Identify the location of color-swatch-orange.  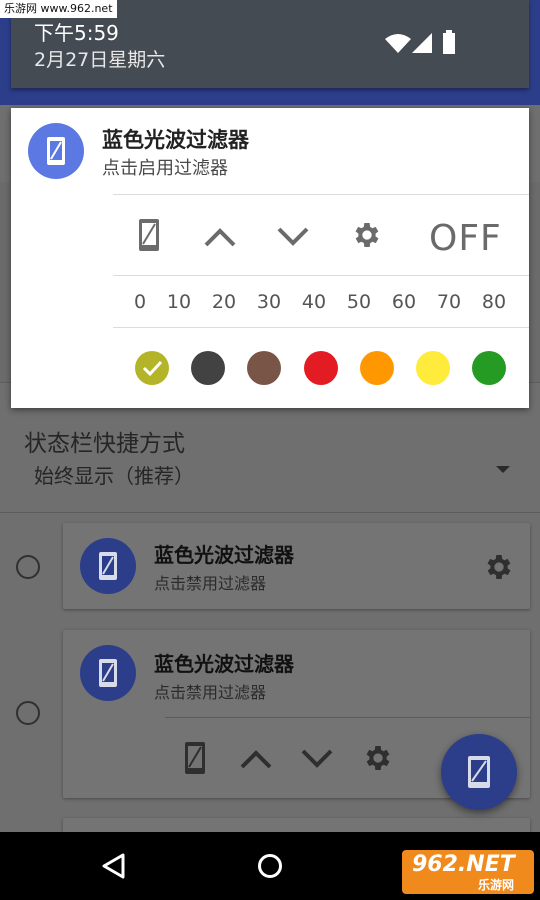
(377, 368).